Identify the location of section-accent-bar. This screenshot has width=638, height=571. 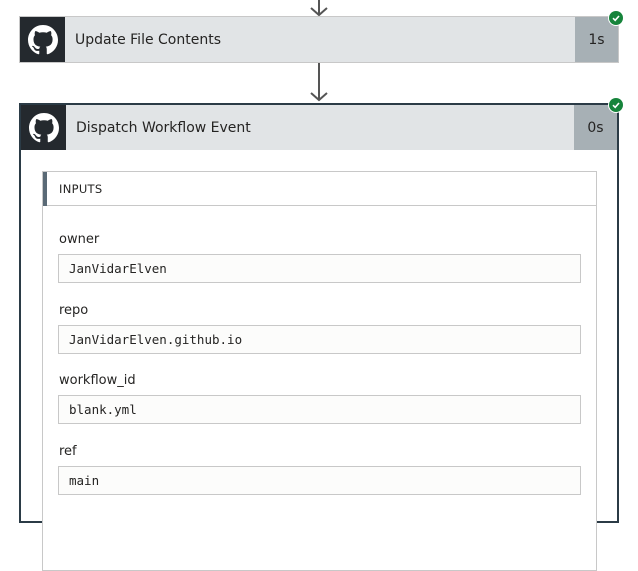
(45, 189).